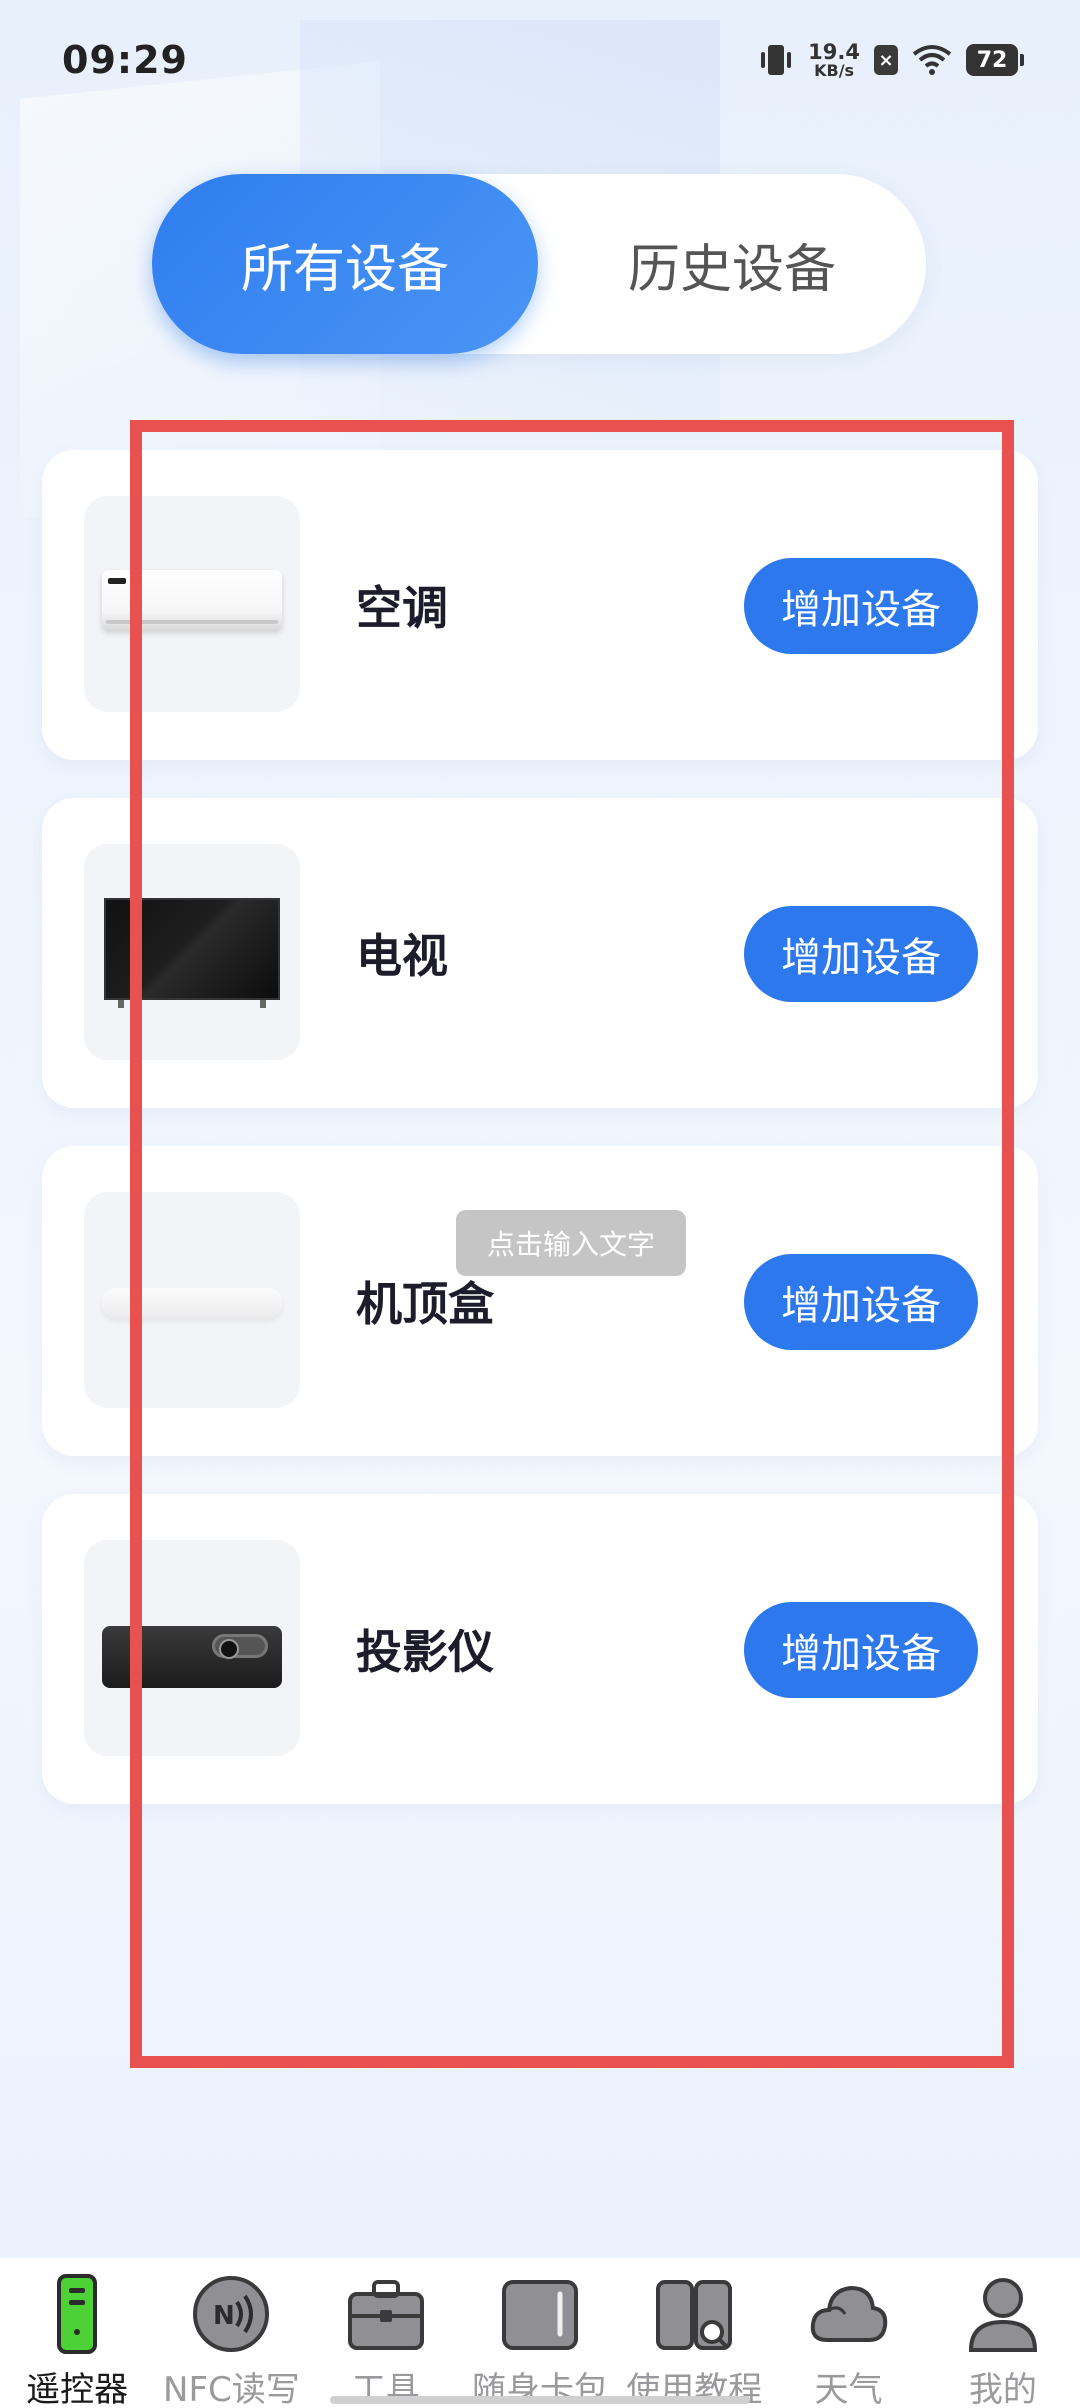  I want to click on text-input-toast: 点击输入文字, so click(571, 1243).